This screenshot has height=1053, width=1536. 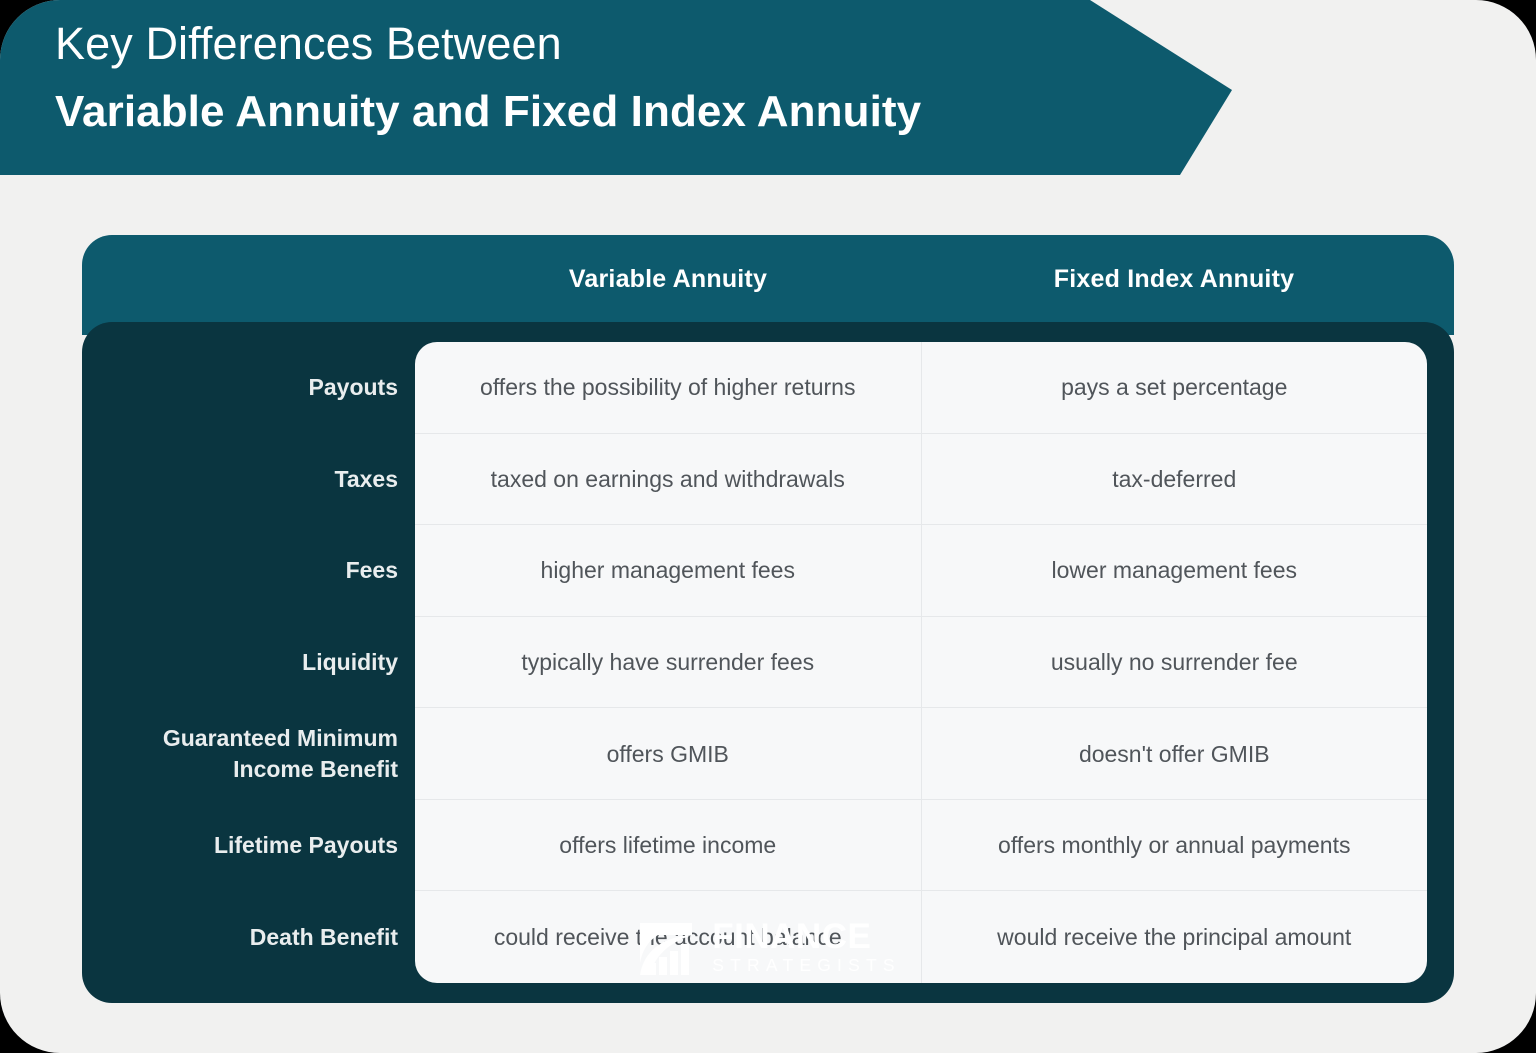 I want to click on cell-payouts-variable-annuity: offers the possibility of higher returns, so click(x=668, y=387).